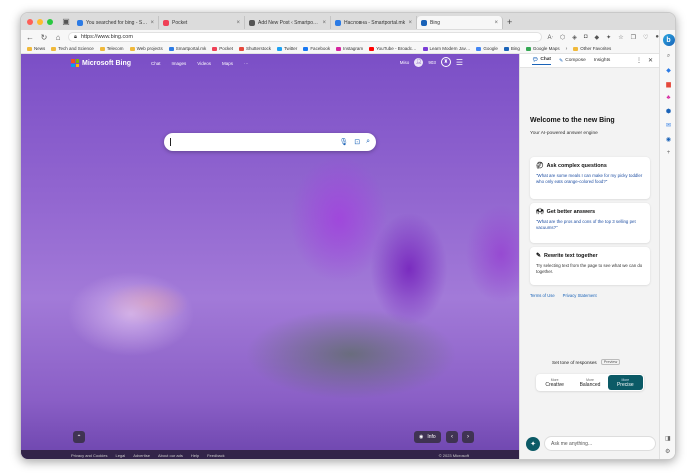  Describe the element at coordinates (669, 98) in the screenshot. I see `games-icon: ♣` at that location.